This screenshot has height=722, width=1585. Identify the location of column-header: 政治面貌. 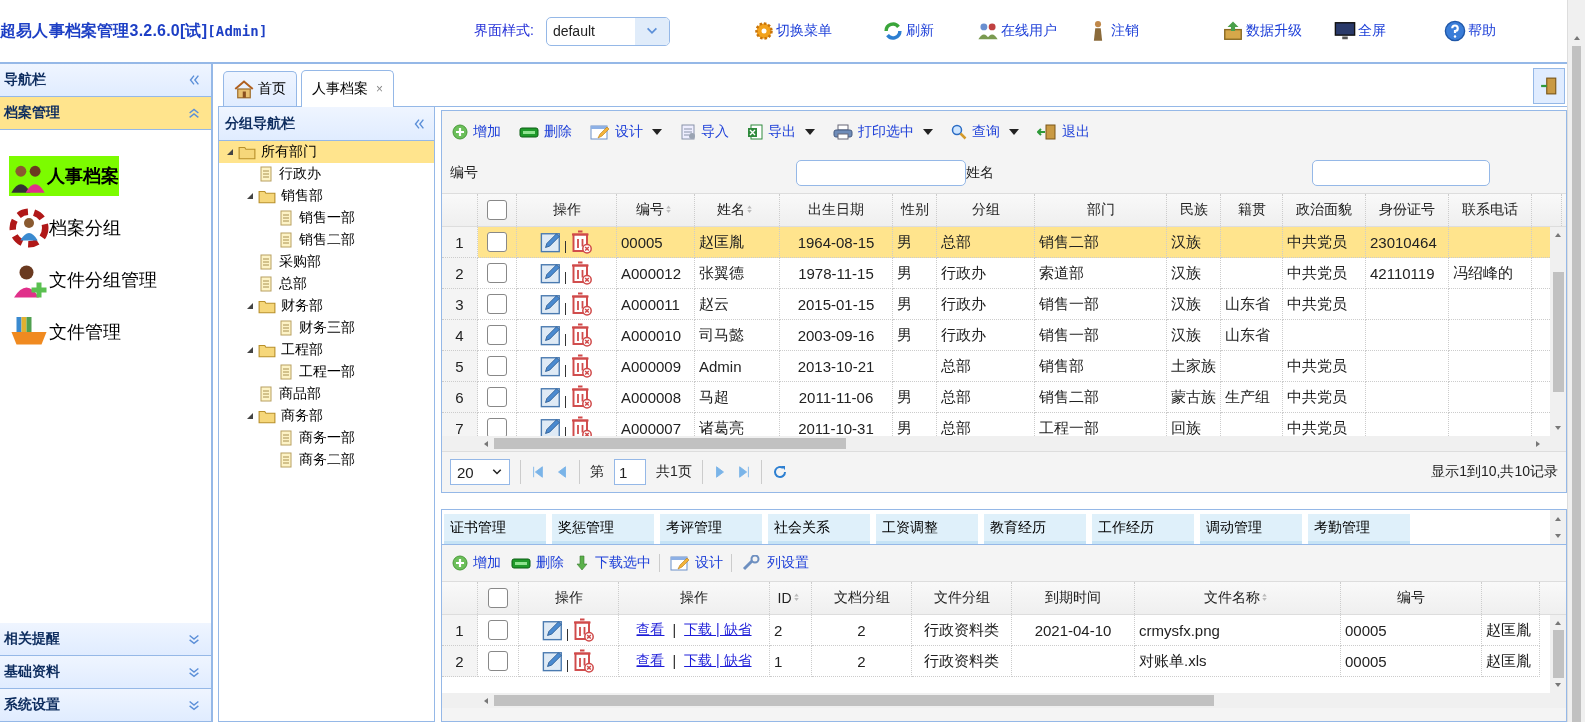
(1324, 210).